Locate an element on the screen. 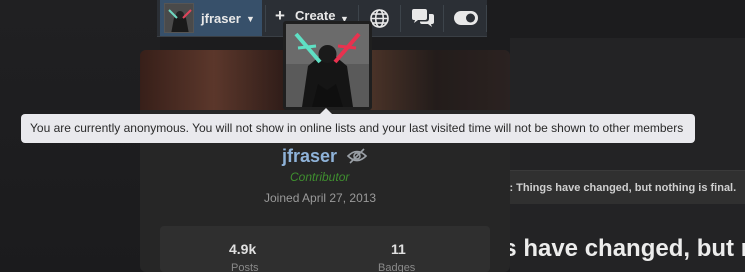 The width and height of the screenshot is (745, 272). chat-bubbles-icon is located at coordinates (423, 21).